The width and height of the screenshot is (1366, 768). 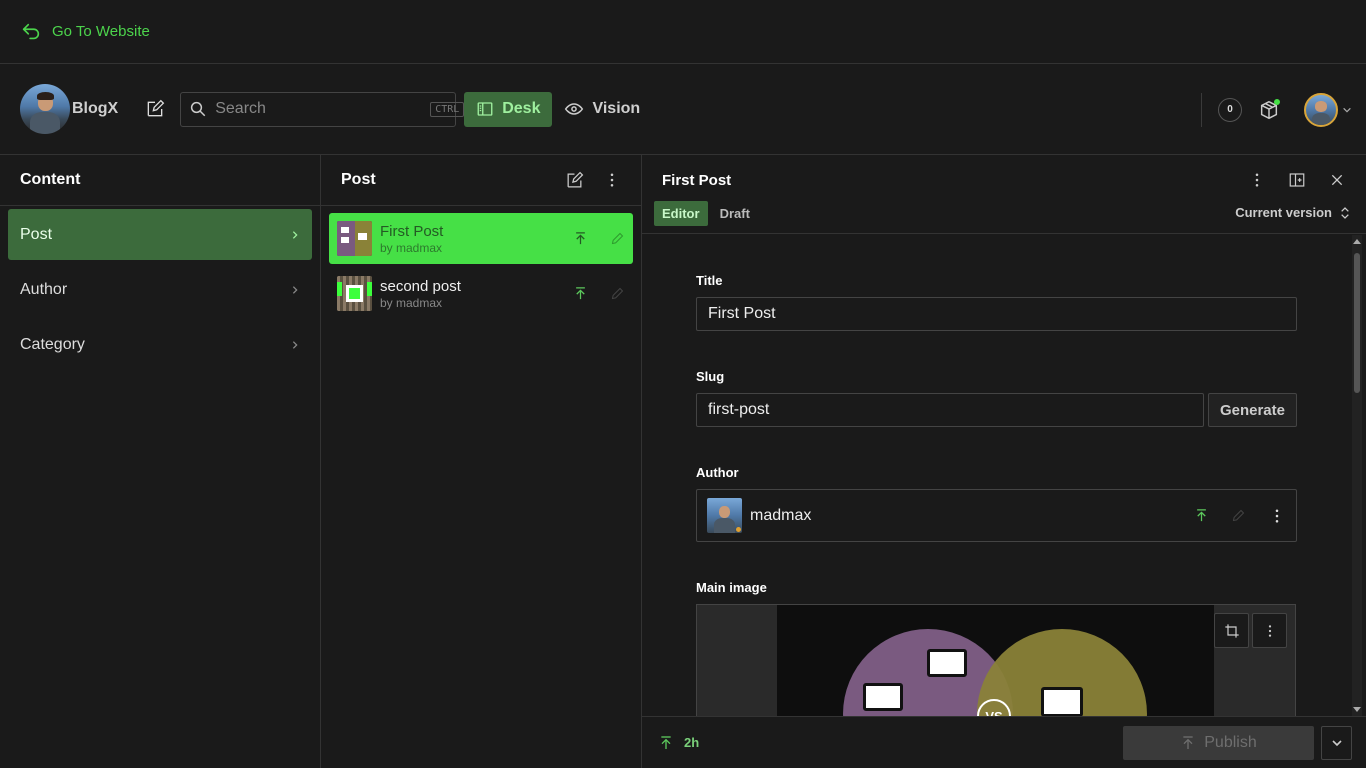 I want to click on content-item-author: Author, so click(x=160, y=289).